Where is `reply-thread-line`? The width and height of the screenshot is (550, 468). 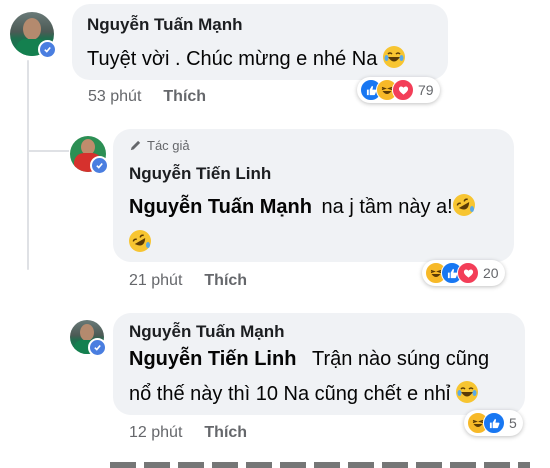
reply-thread-line is located at coordinates (28, 165).